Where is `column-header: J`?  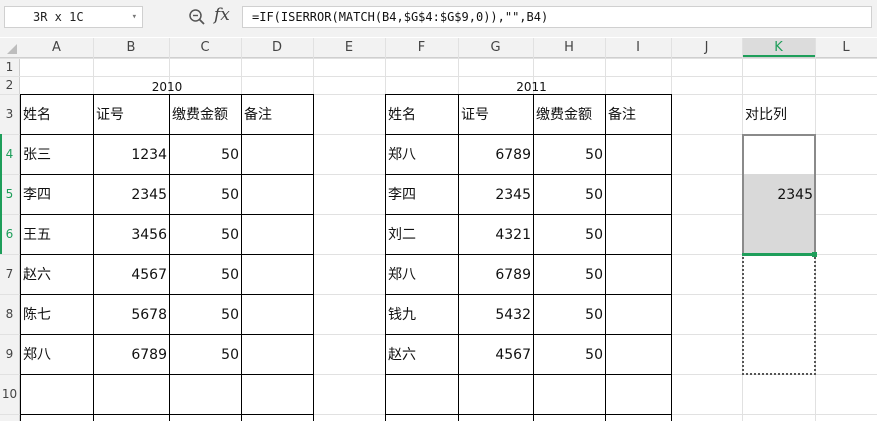 column-header: J is located at coordinates (706, 47).